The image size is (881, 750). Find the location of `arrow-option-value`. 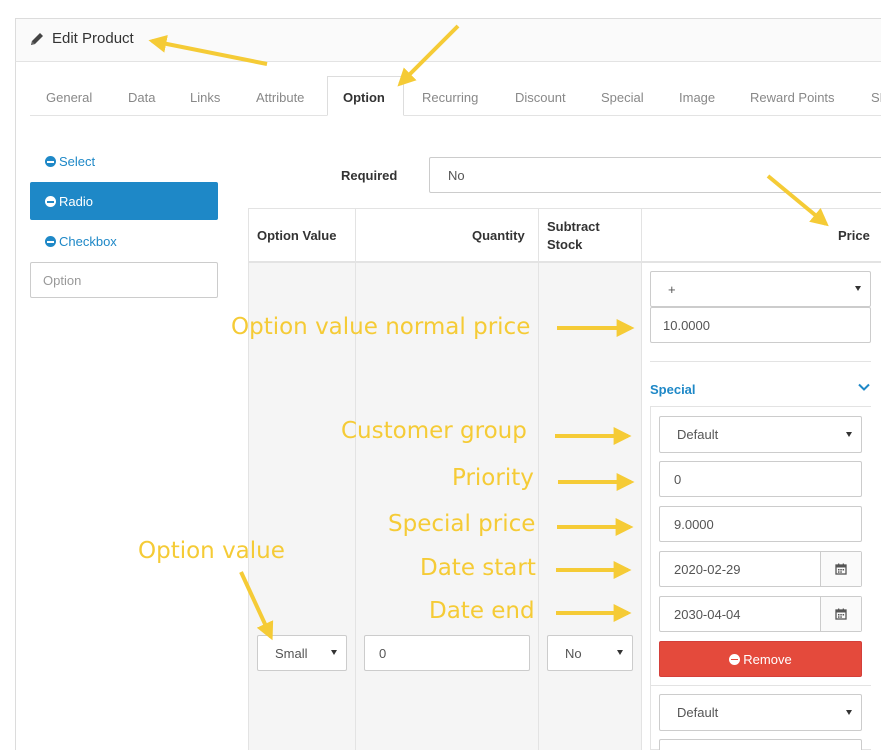

arrow-option-value is located at coordinates (256, 606).